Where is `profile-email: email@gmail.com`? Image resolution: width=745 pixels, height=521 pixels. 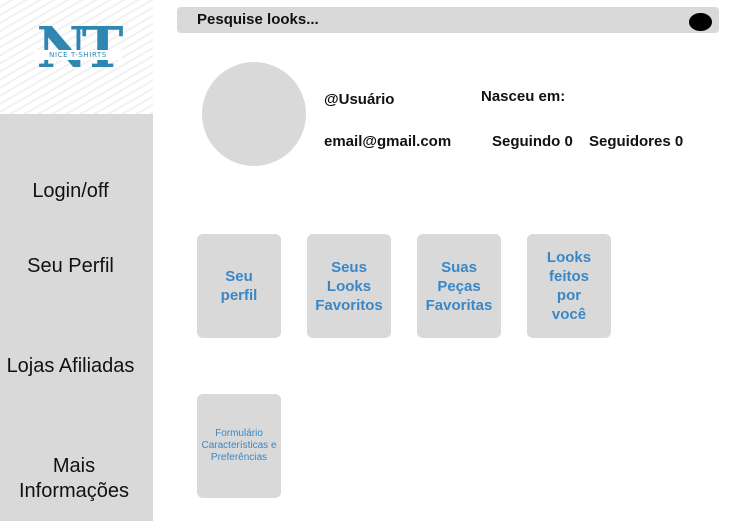
profile-email: email@gmail.com is located at coordinates (388, 141).